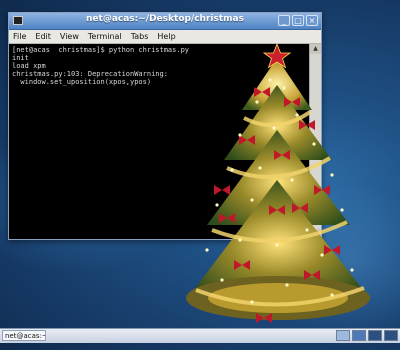 This screenshot has height=350, width=400. Describe the element at coordinates (166, 36) in the screenshot. I see `menu-help: Help` at that location.